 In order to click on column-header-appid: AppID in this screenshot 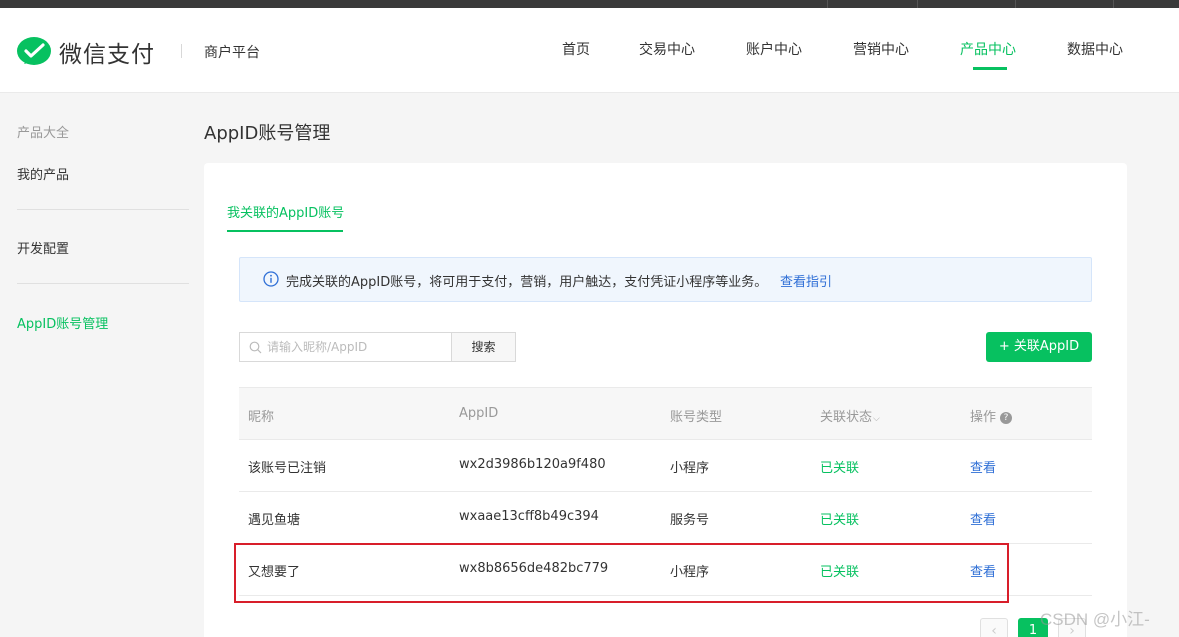, I will do `click(479, 413)`.